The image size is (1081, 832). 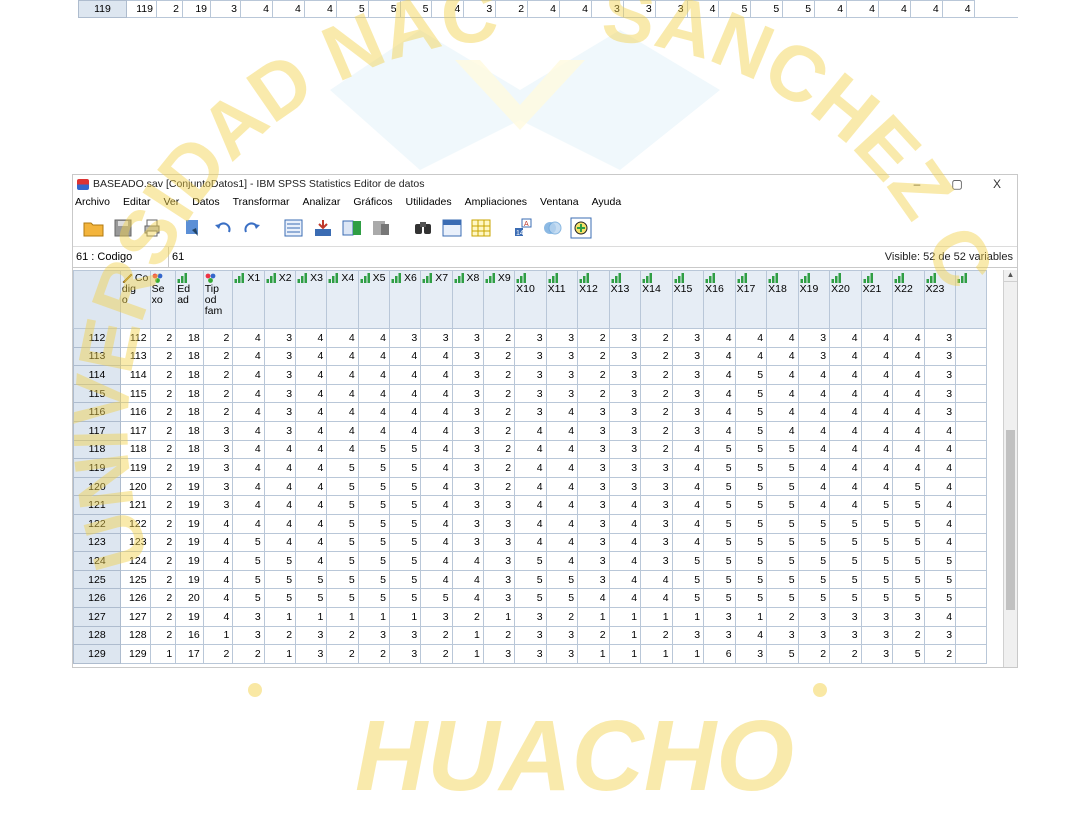 What do you see at coordinates (135, 412) in the screenshot?
I see `data-cell: 116` at bounding box center [135, 412].